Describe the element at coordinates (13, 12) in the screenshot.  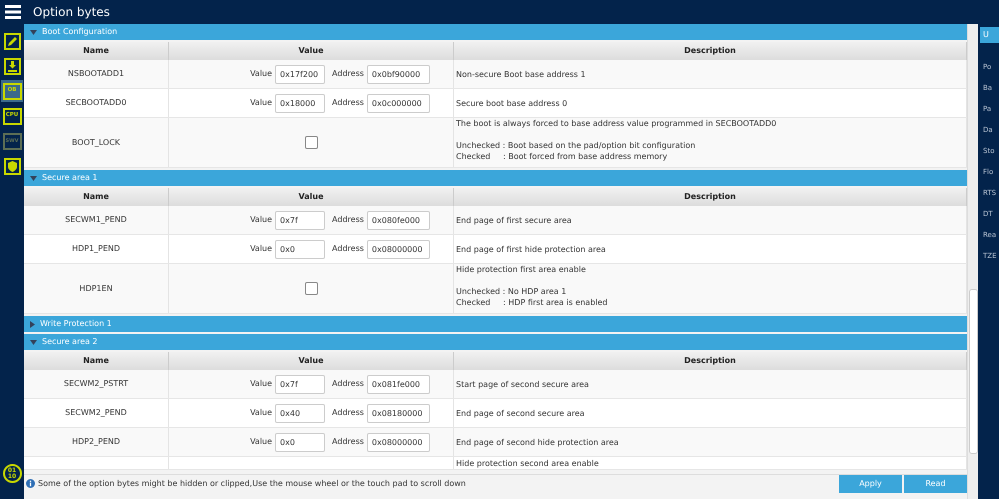
I see `menu-icon` at that location.